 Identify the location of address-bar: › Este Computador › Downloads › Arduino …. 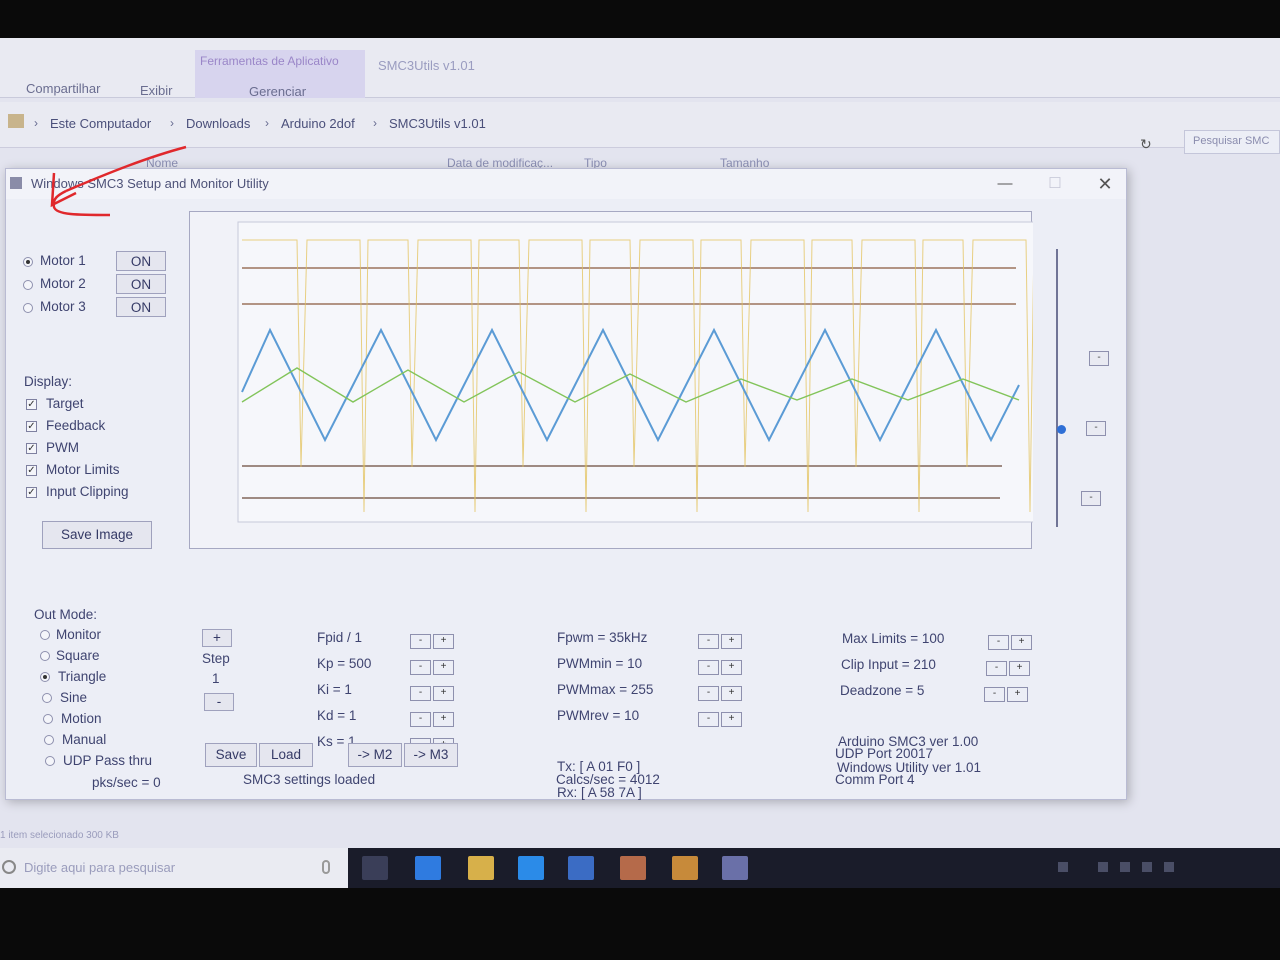
(640, 128).